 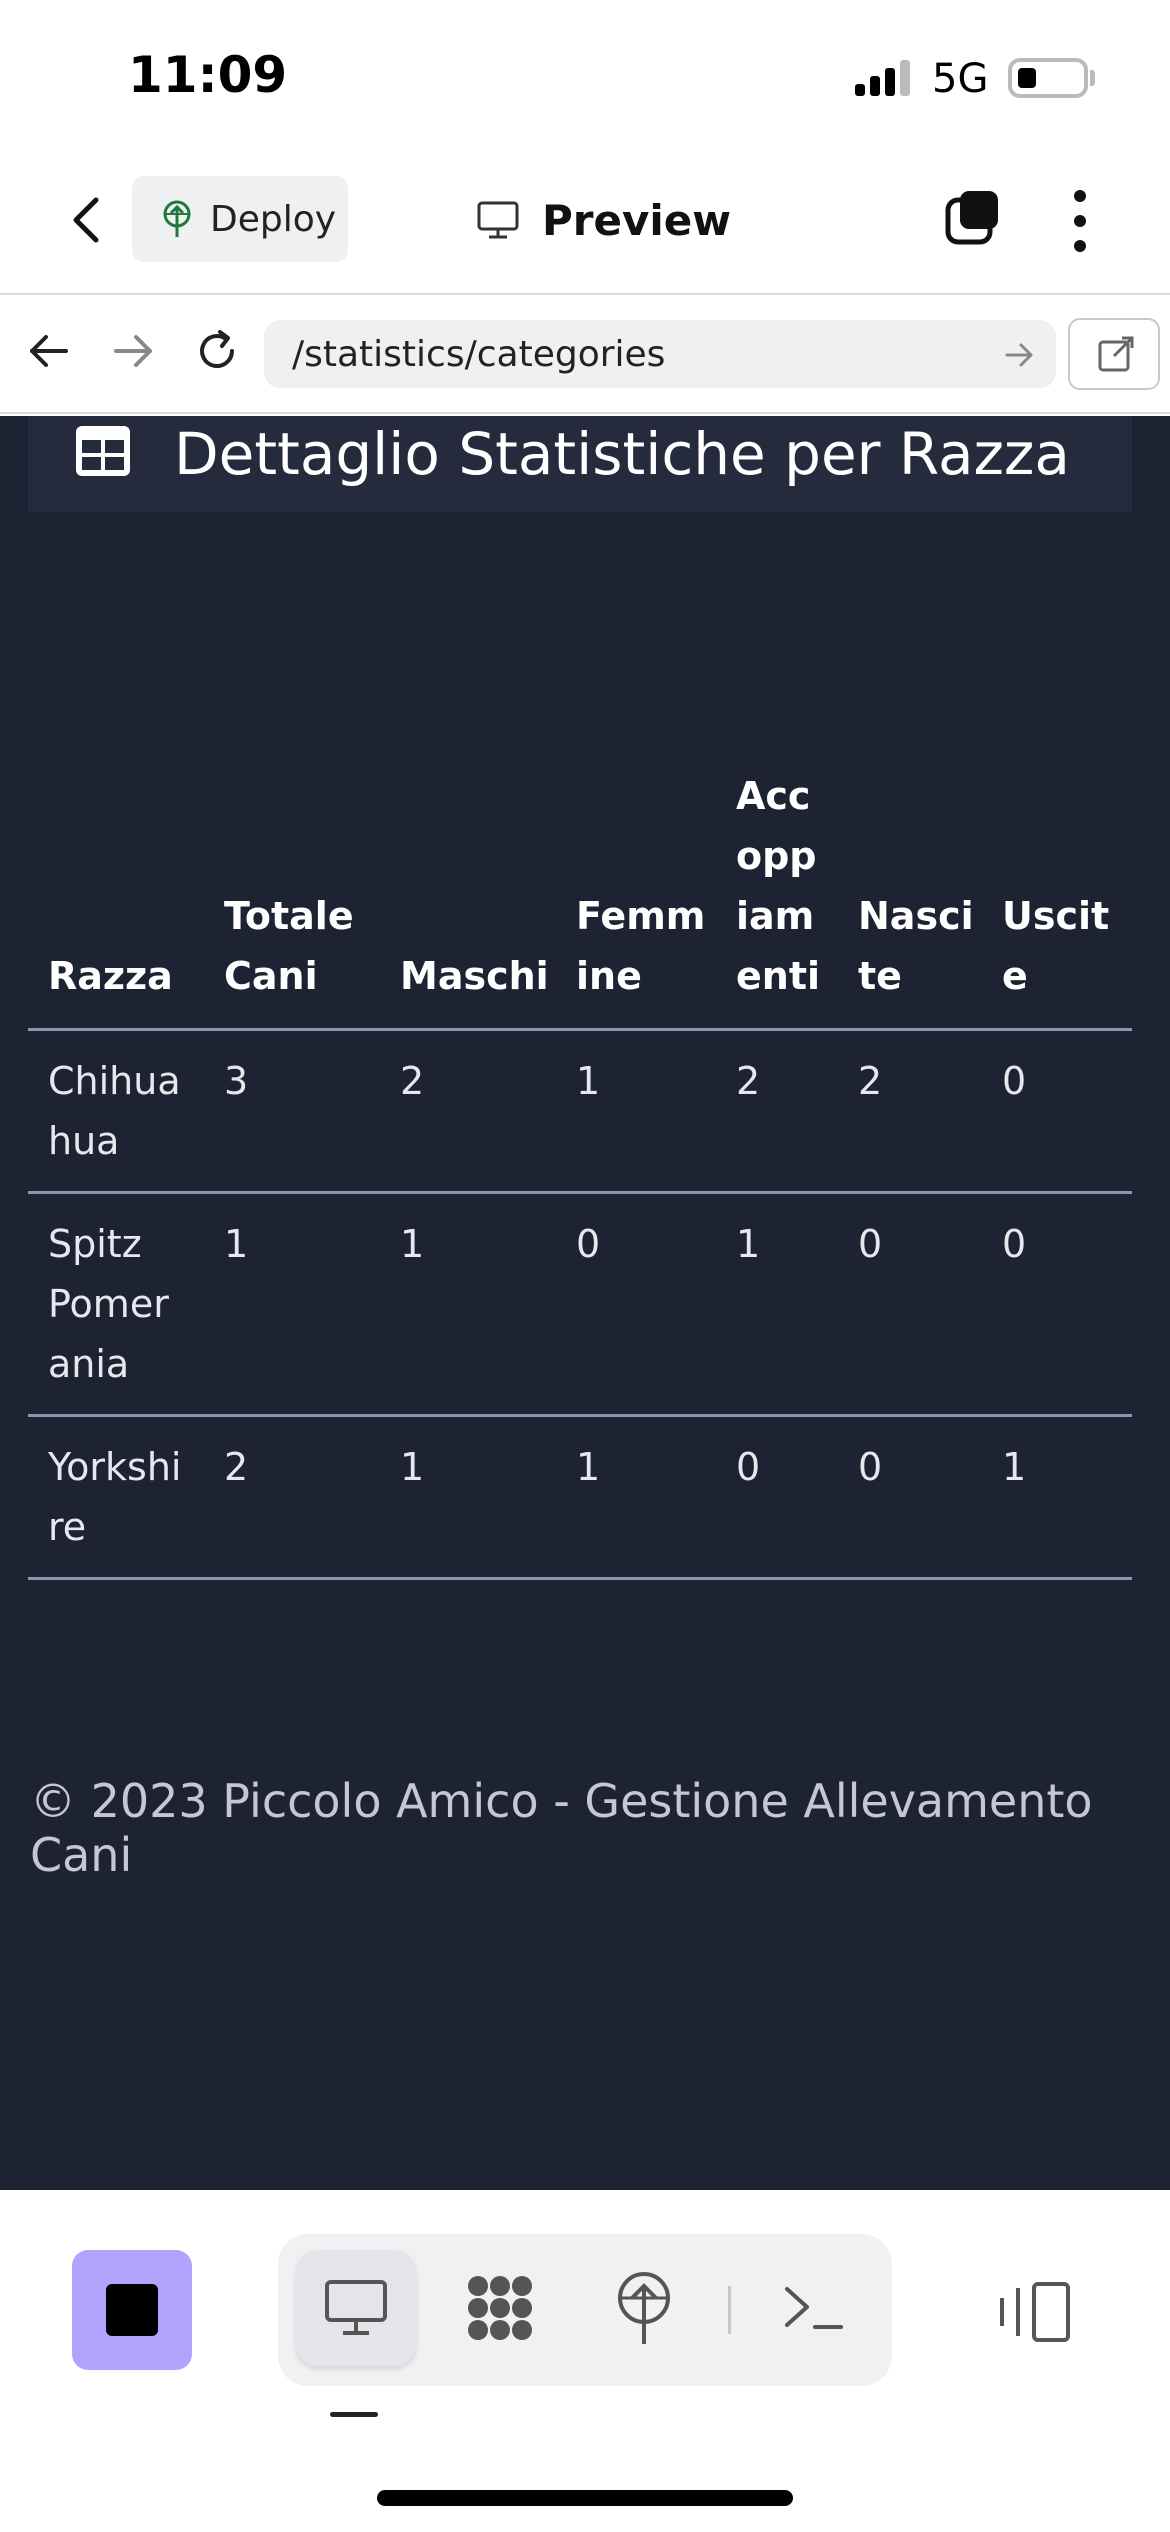 I want to click on preview-label: Preview, so click(x=637, y=220).